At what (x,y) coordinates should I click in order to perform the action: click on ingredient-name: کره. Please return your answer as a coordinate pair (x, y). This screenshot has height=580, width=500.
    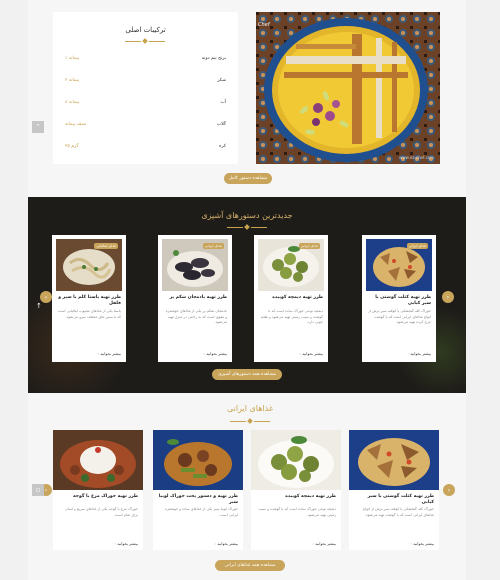
    Looking at the image, I should click on (222, 146).